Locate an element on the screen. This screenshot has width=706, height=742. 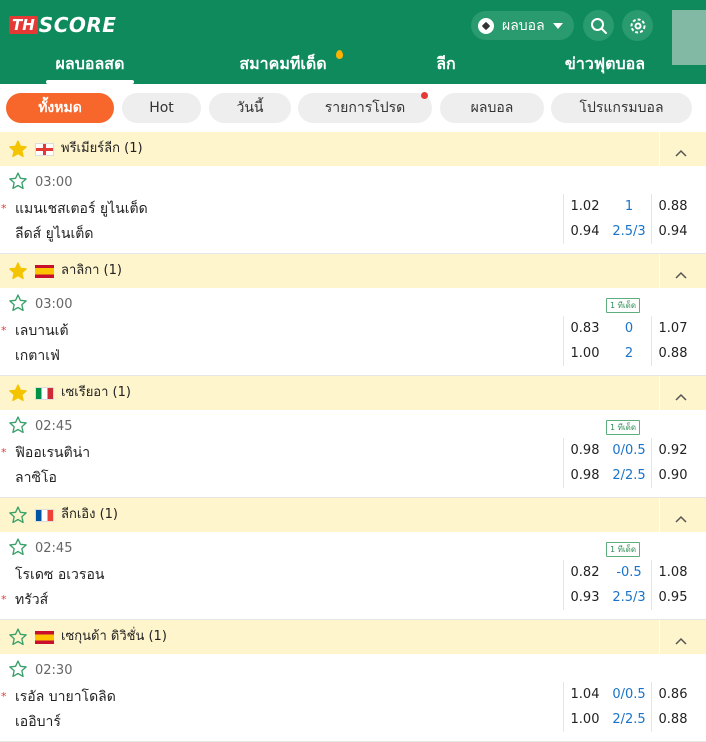
filter-all: ทั้งหมด is located at coordinates (60, 108).